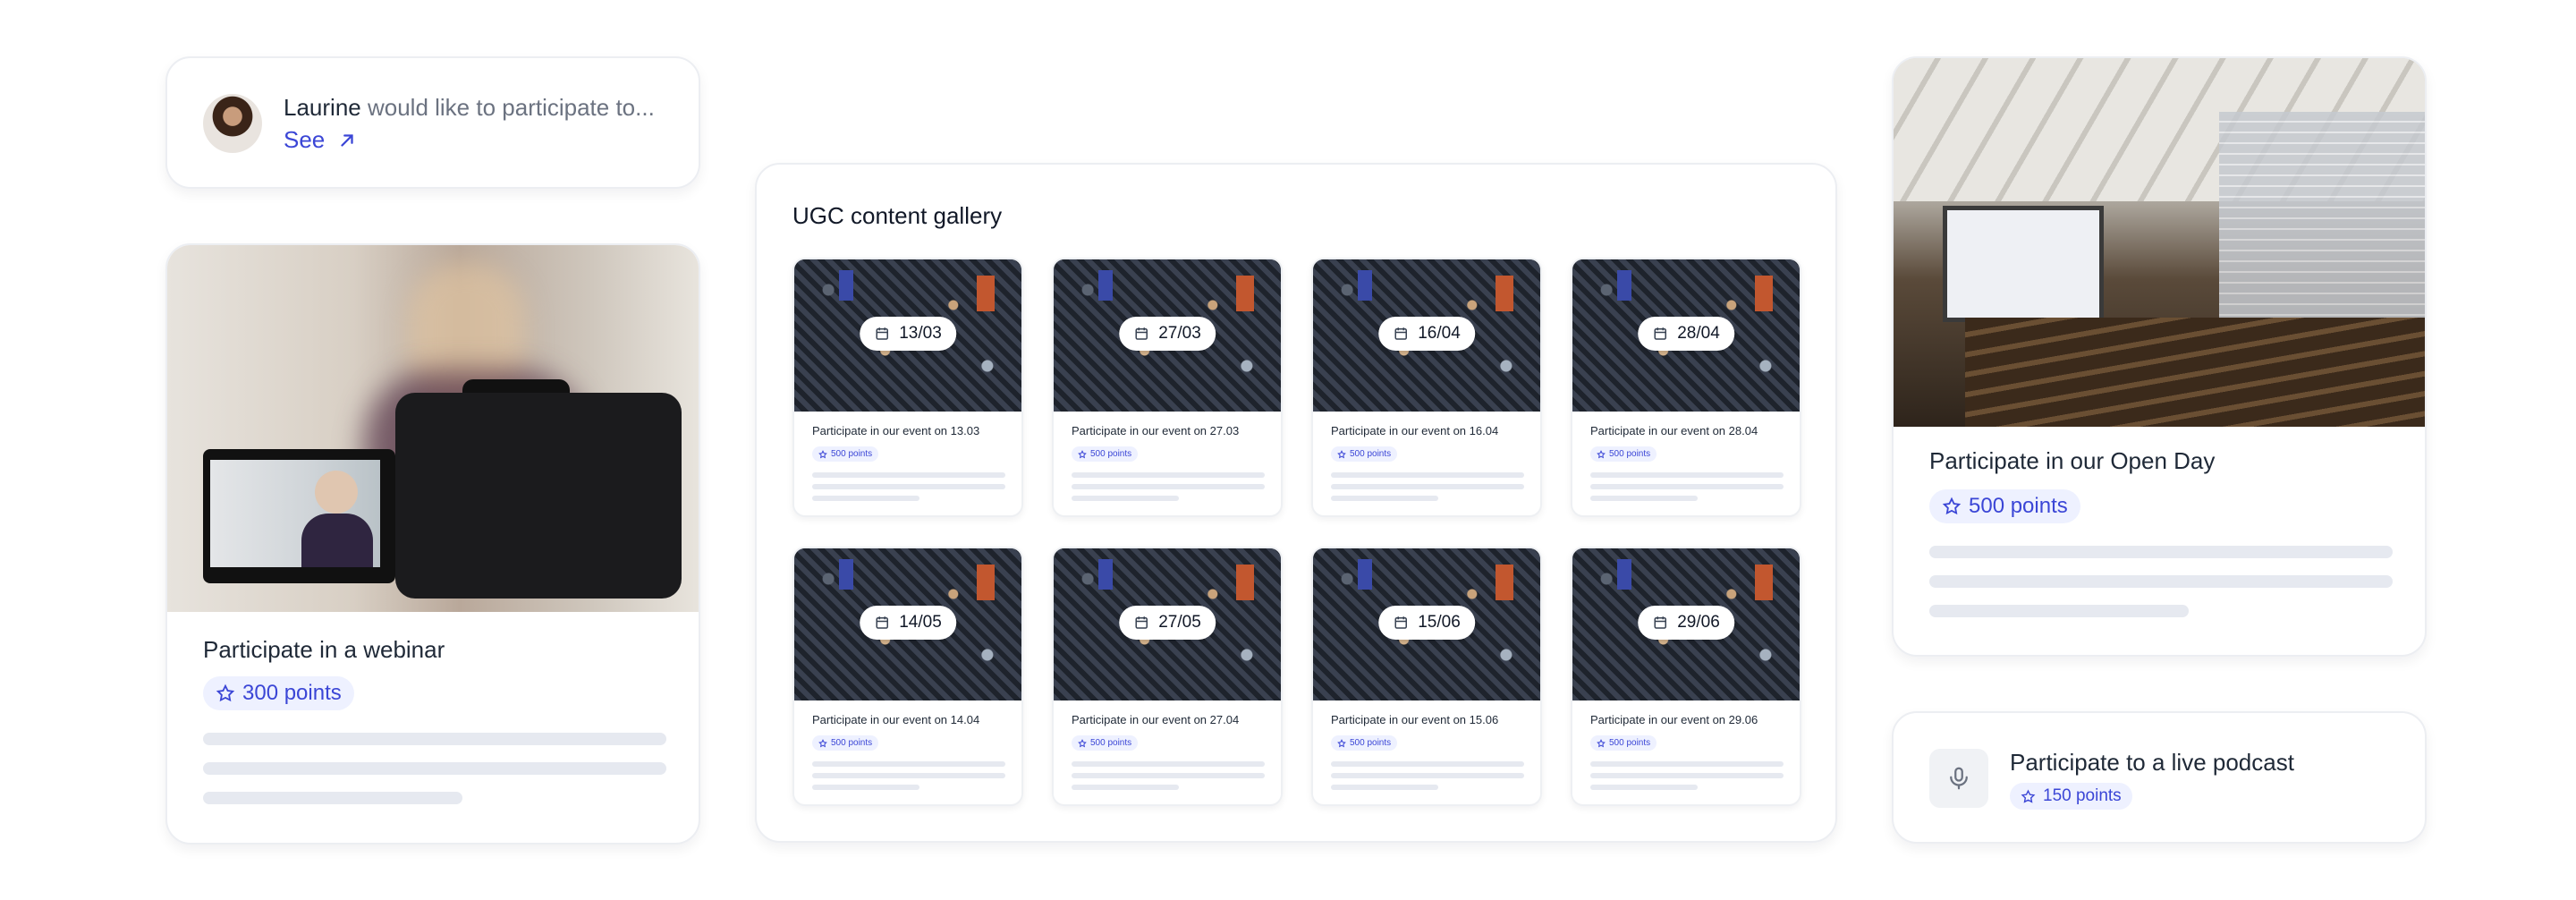  I want to click on date-pill: 13/03, so click(908, 334).